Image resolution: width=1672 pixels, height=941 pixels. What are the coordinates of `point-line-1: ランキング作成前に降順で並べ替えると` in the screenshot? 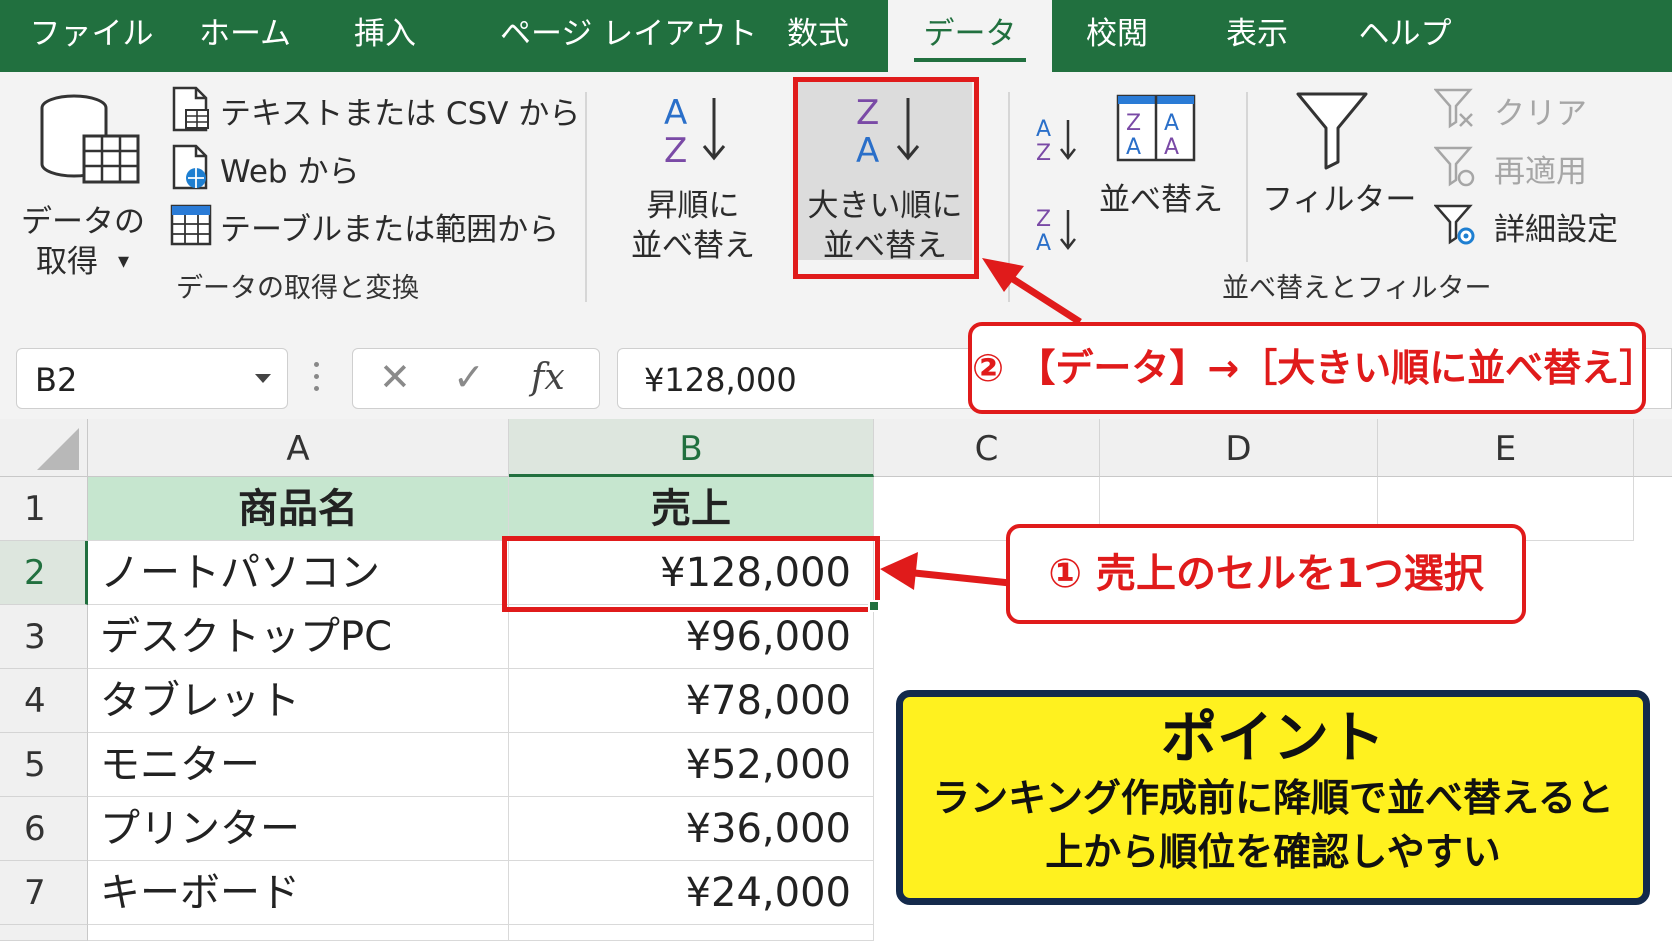 It's located at (1273, 798).